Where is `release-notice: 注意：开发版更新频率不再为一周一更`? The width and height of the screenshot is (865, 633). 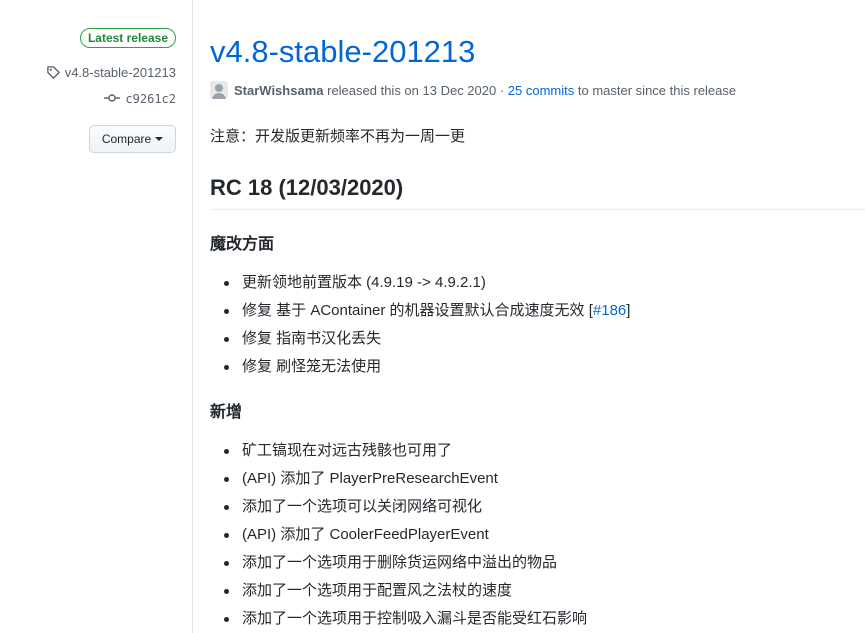
release-notice: 注意：开发版更新频率不再为一周一更 is located at coordinates (338, 136).